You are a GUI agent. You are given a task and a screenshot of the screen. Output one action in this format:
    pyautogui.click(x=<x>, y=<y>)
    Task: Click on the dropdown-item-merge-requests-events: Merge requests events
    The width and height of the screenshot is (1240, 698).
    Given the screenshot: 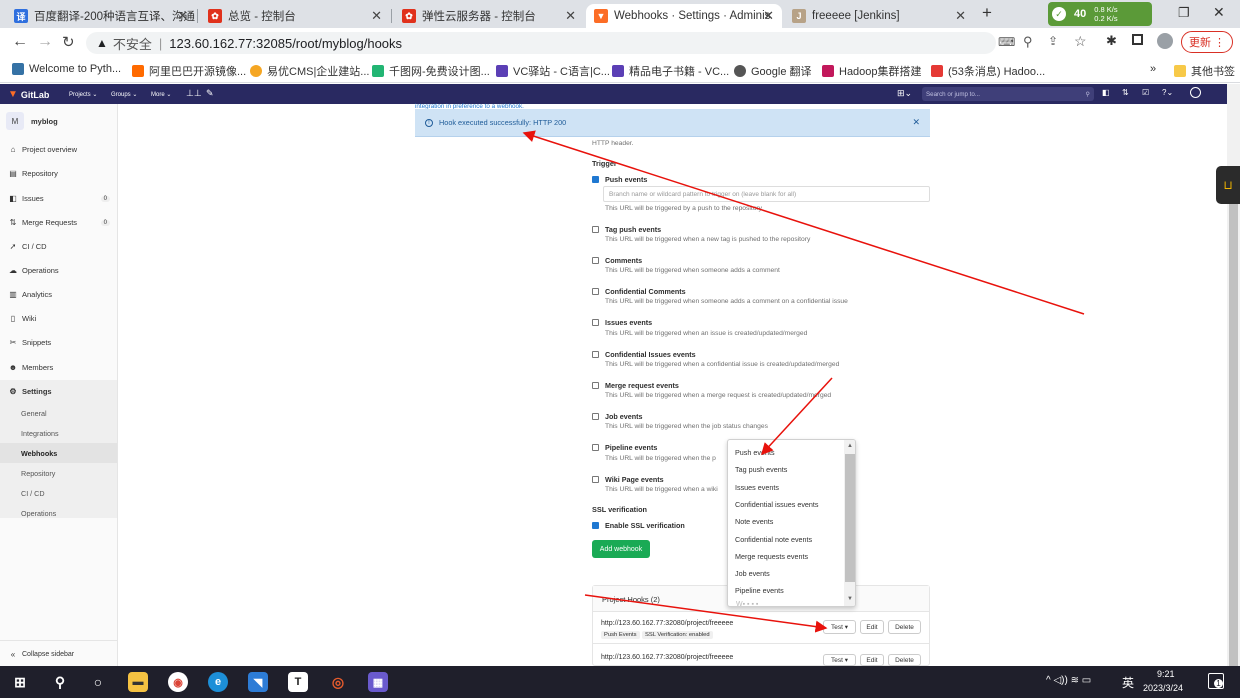 What is the action you would take?
    pyautogui.click(x=771, y=556)
    